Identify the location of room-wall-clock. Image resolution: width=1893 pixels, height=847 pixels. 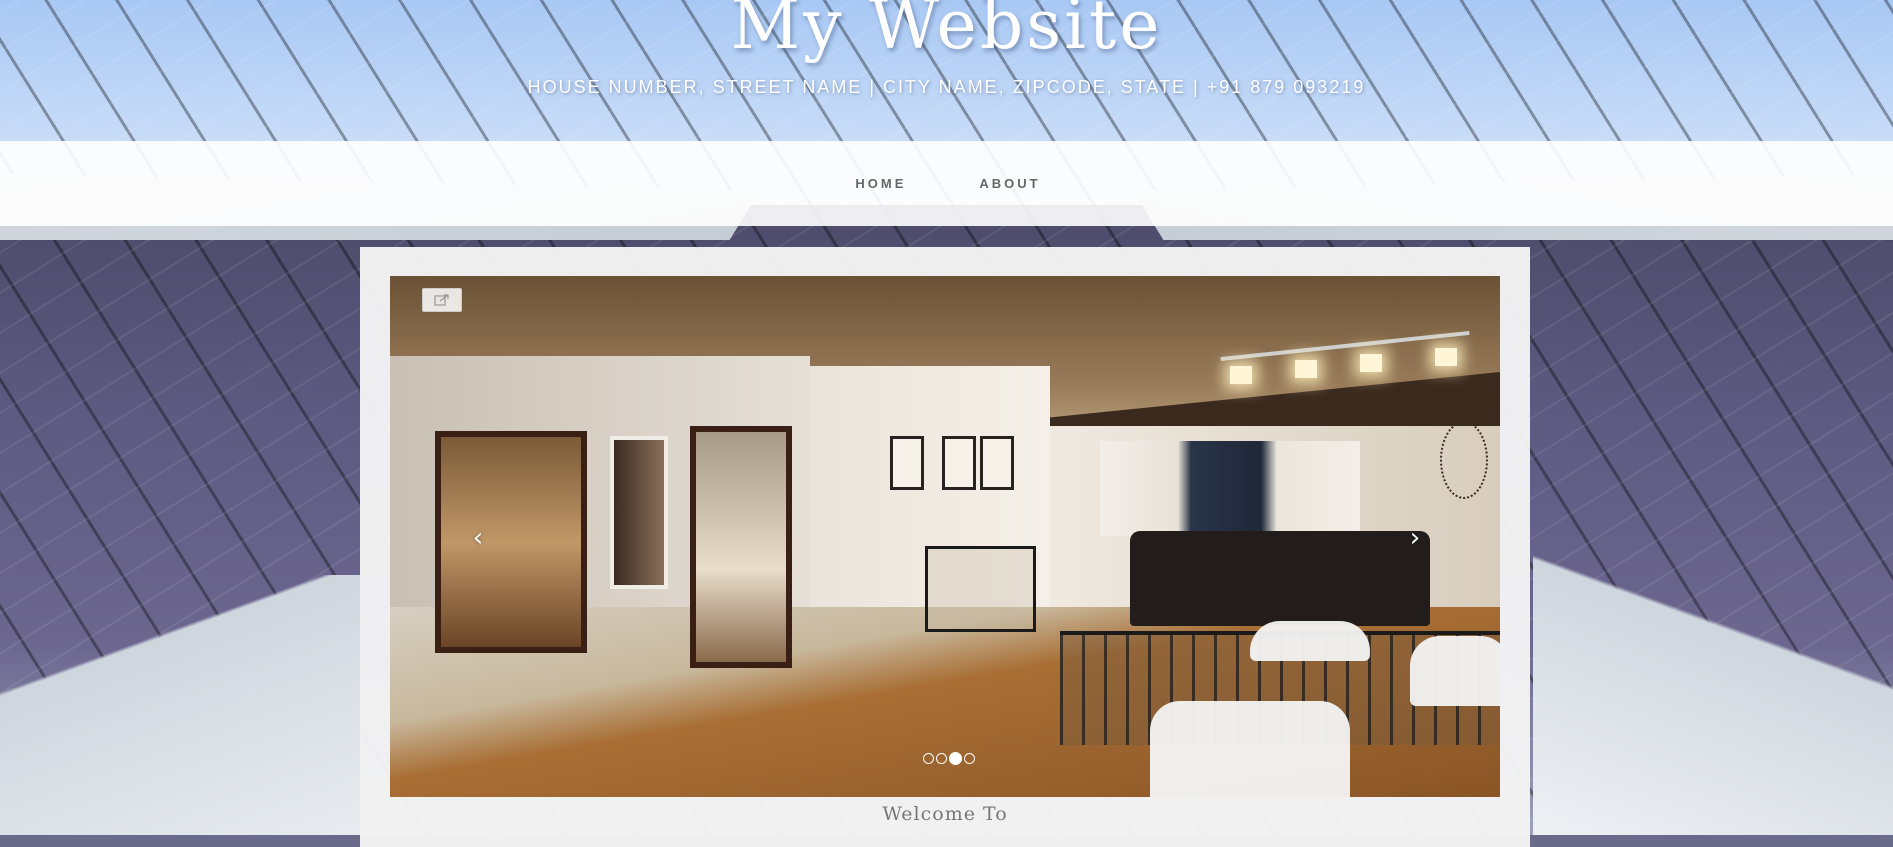
(1464, 460).